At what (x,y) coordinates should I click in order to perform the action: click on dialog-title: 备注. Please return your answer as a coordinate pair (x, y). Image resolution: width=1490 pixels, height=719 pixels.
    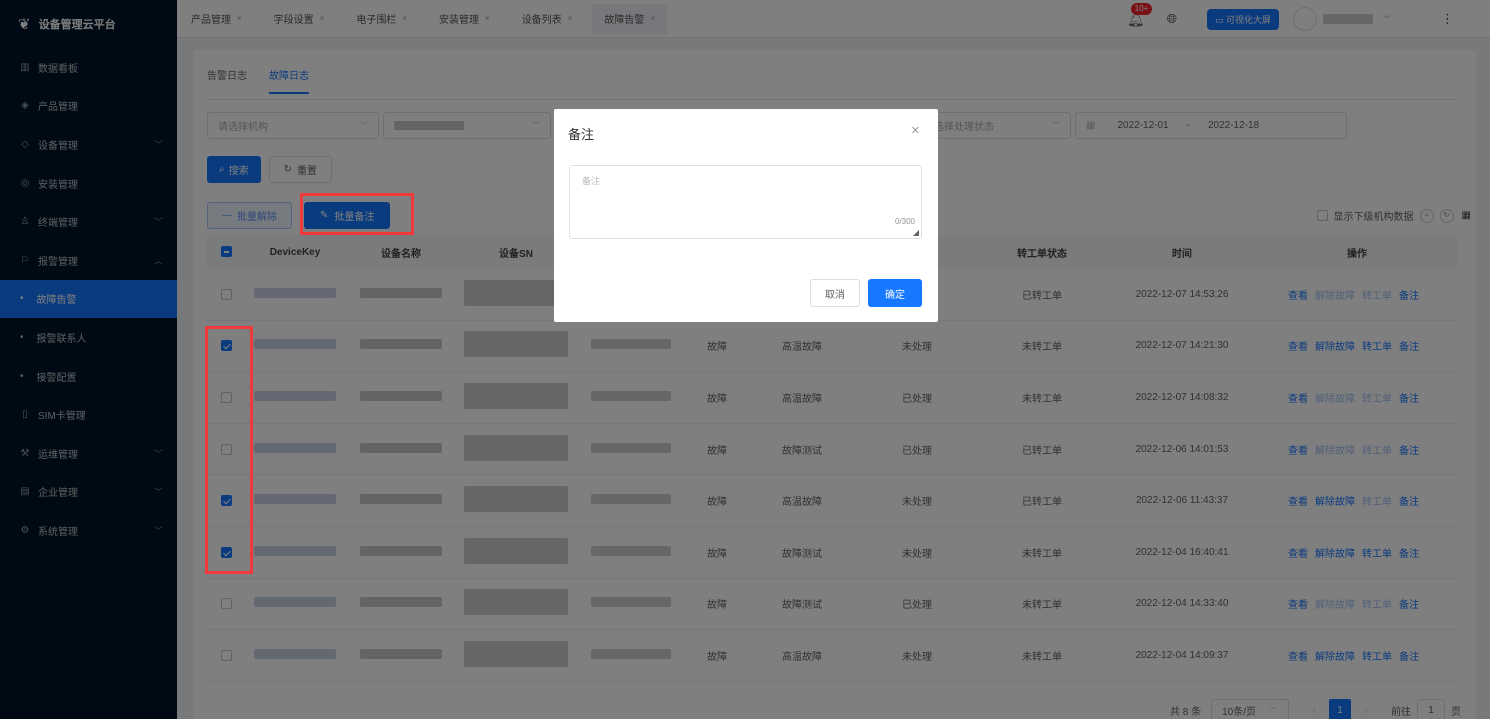
    Looking at the image, I should click on (581, 134).